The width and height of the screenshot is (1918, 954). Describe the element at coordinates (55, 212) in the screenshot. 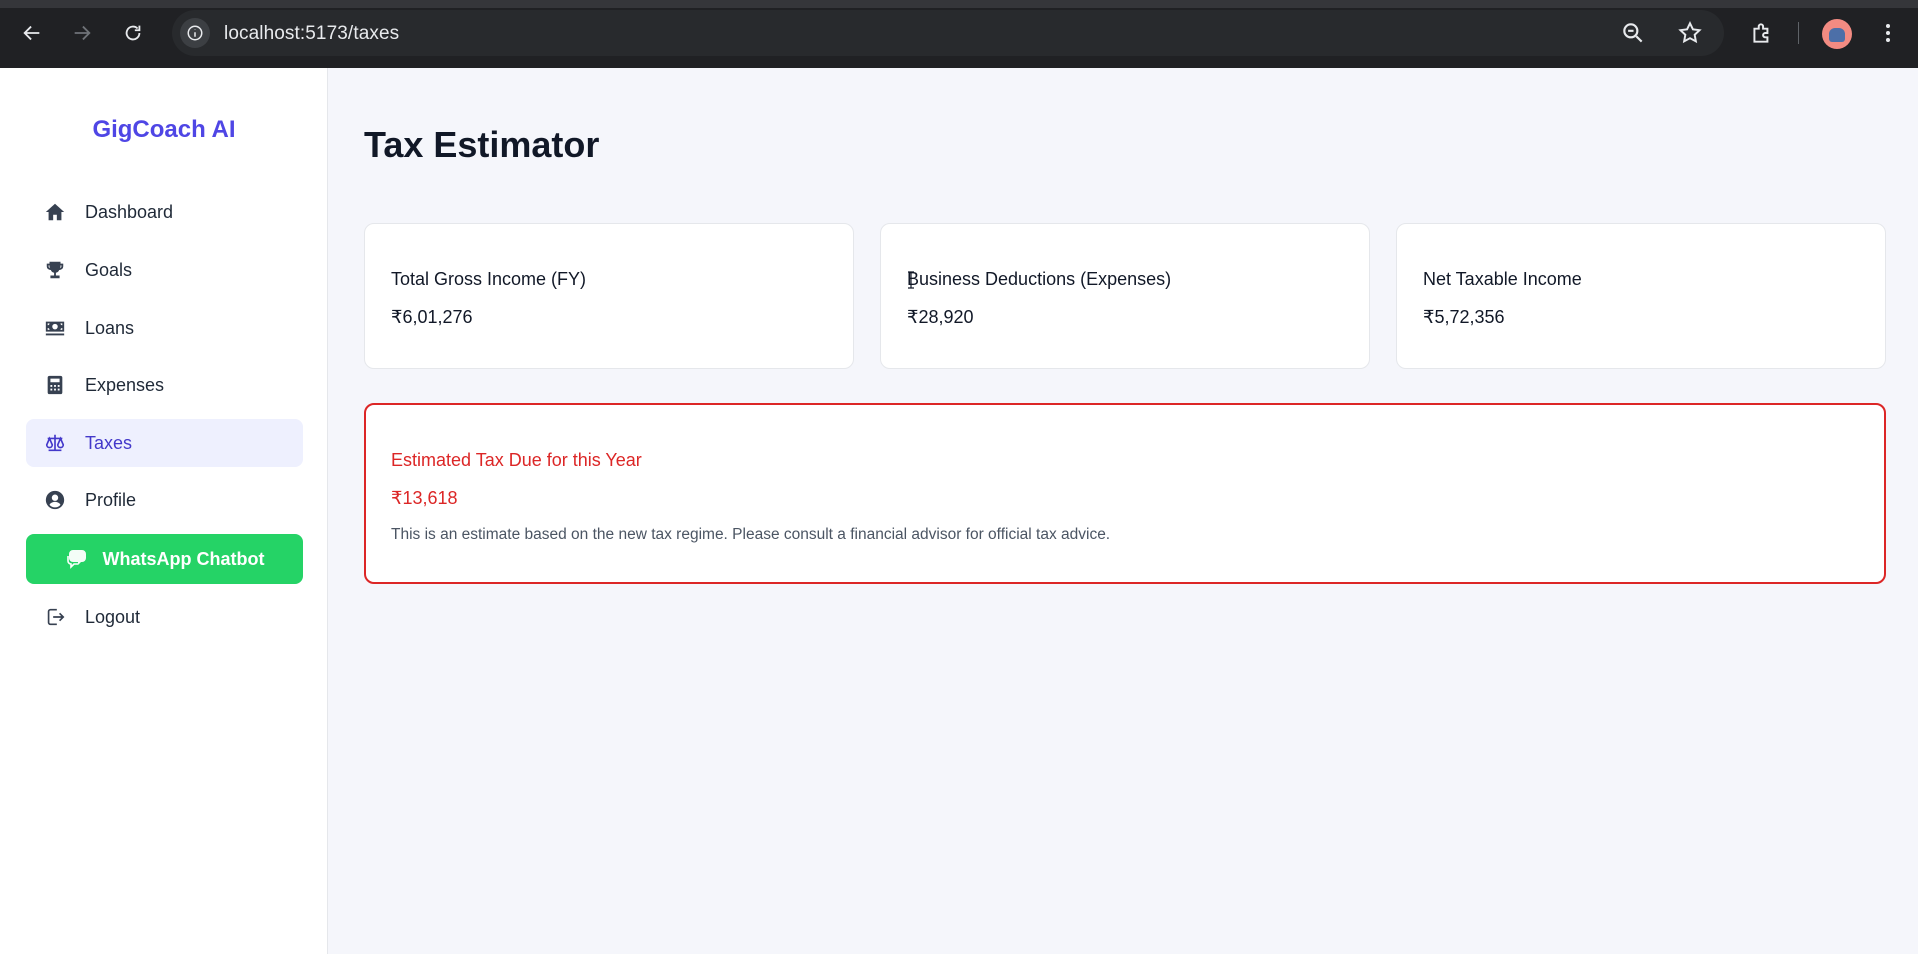

I see `home-icon` at that location.